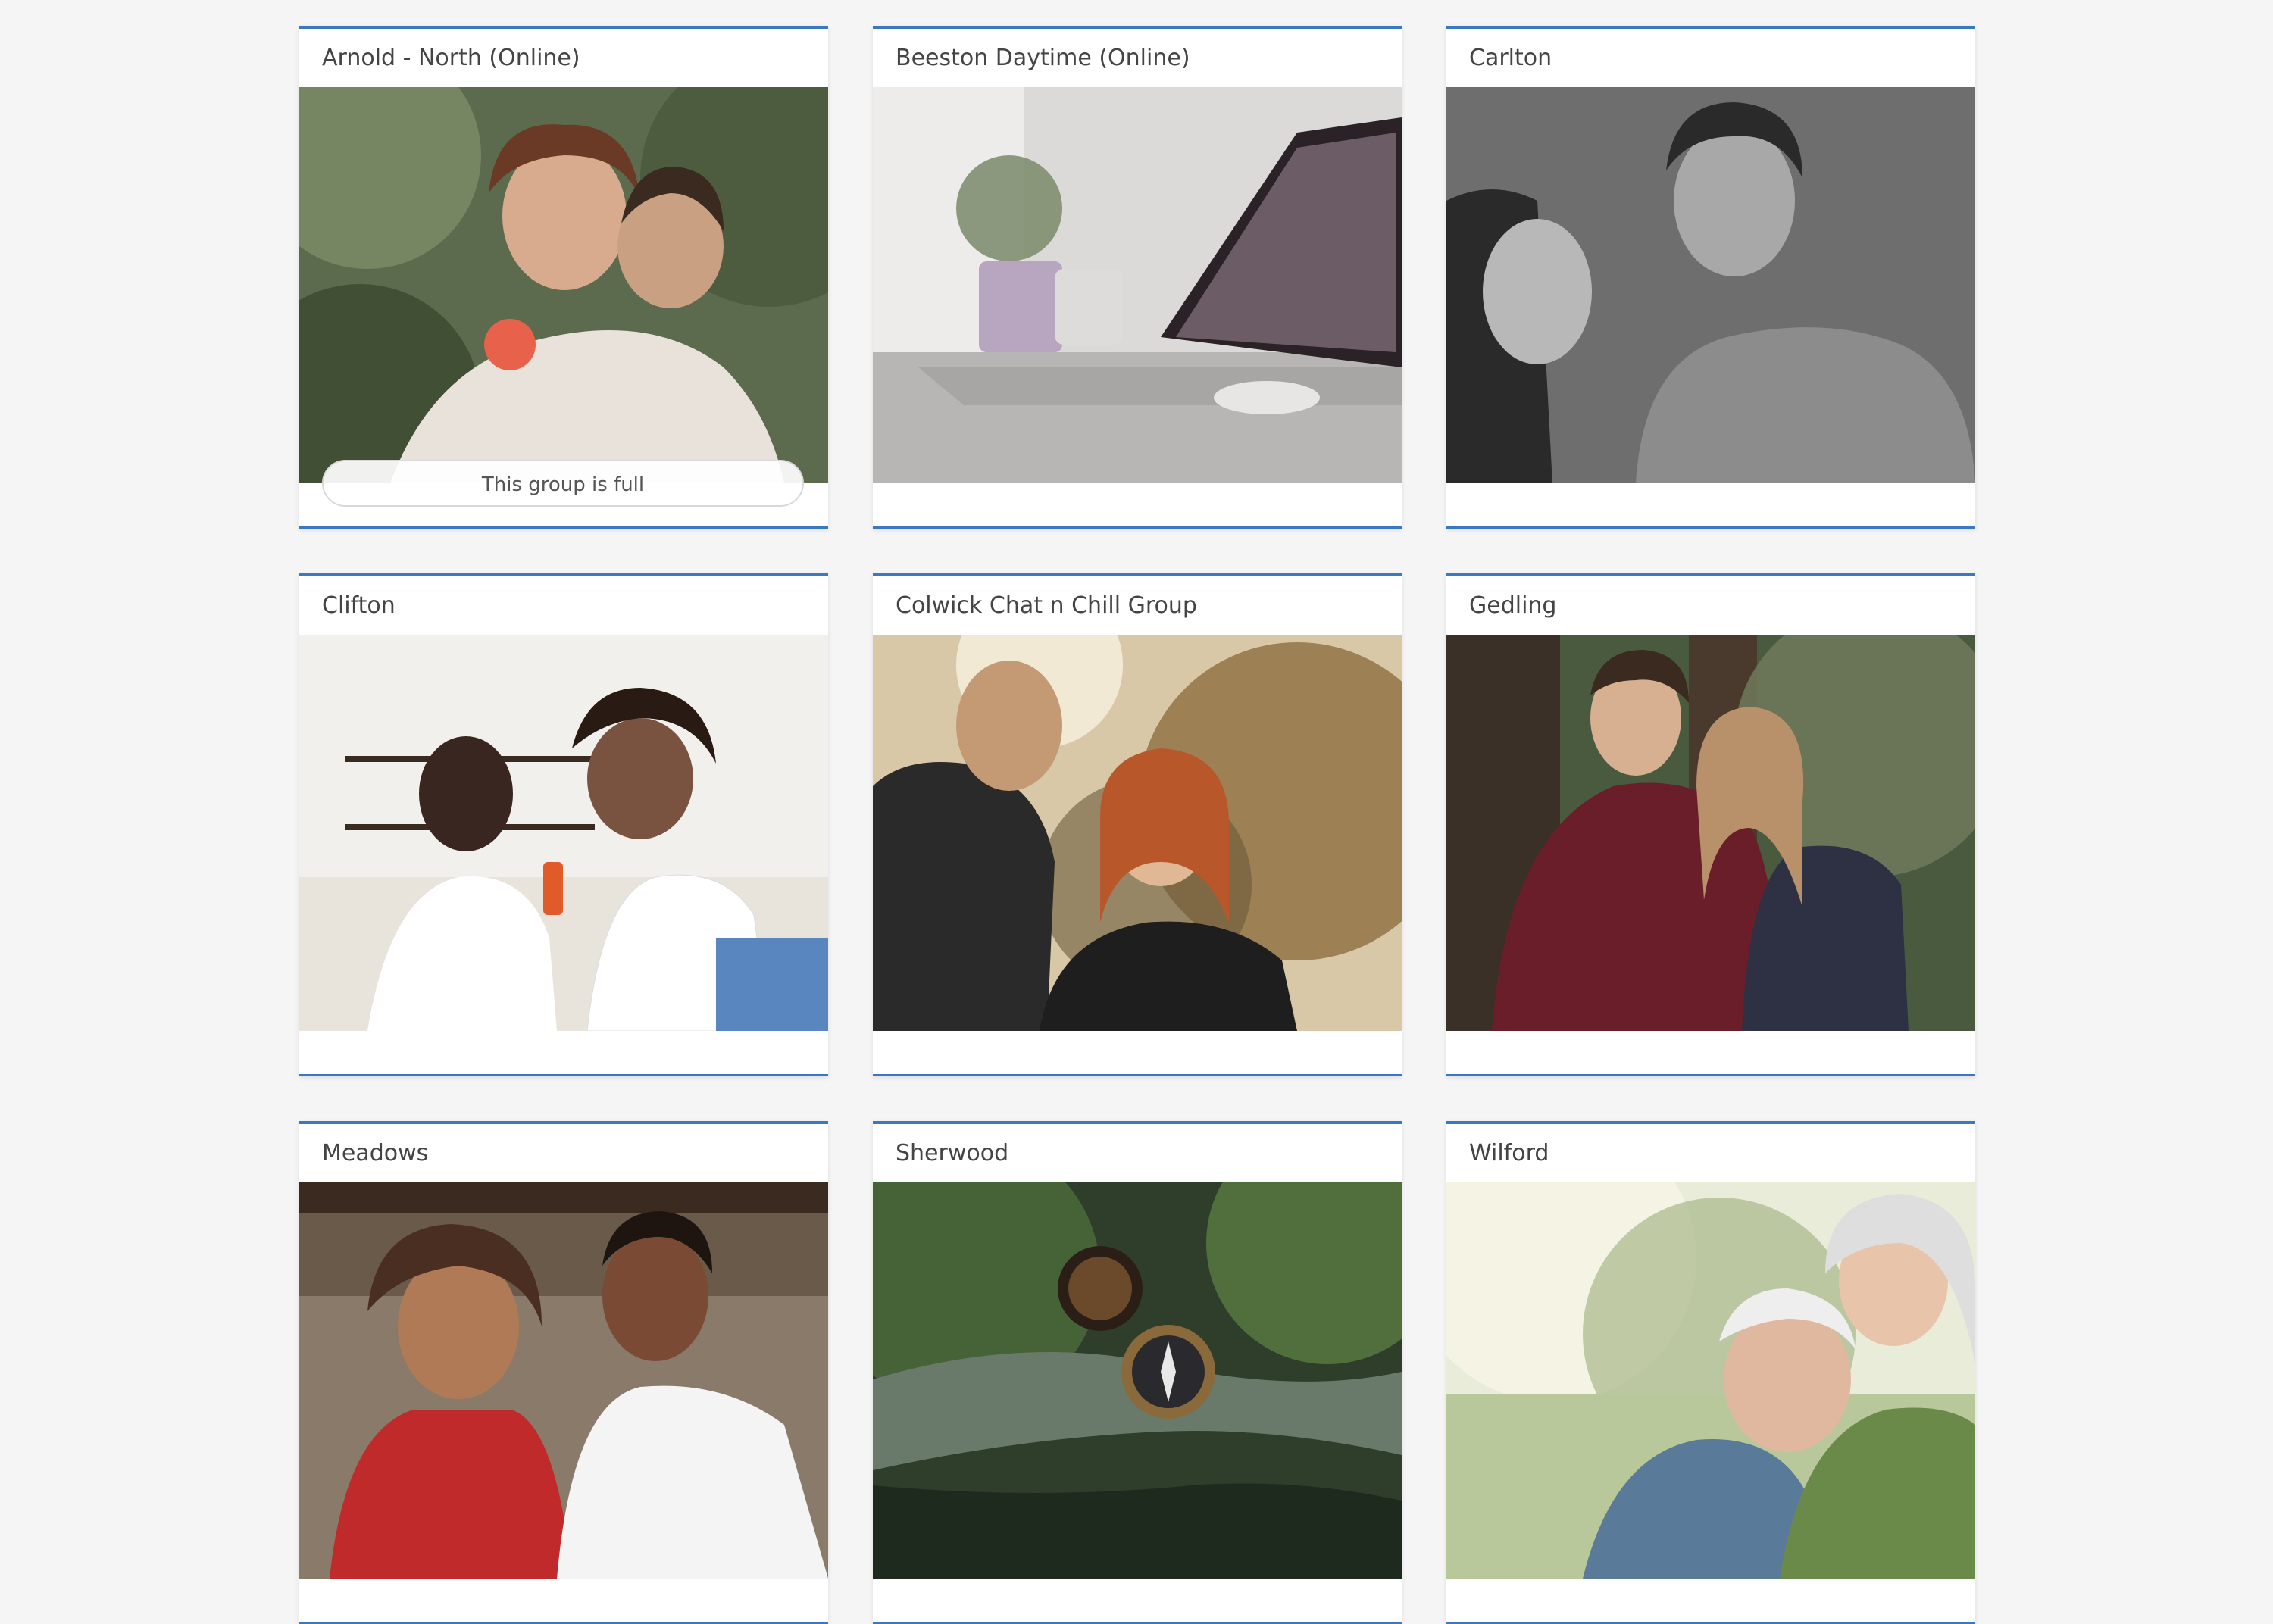  I want to click on group-title: Carlton, so click(1710, 58).